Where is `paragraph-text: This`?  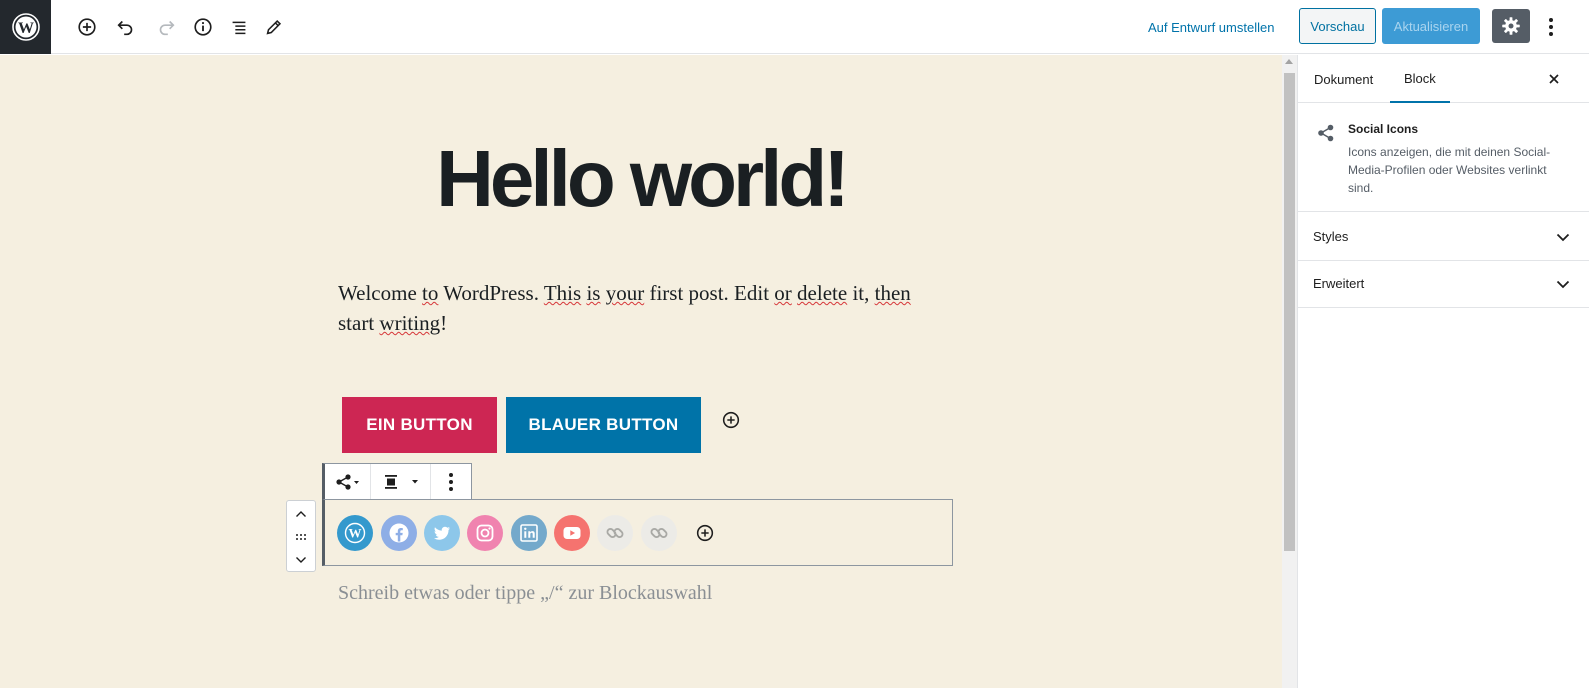
paragraph-text: This is located at coordinates (562, 293).